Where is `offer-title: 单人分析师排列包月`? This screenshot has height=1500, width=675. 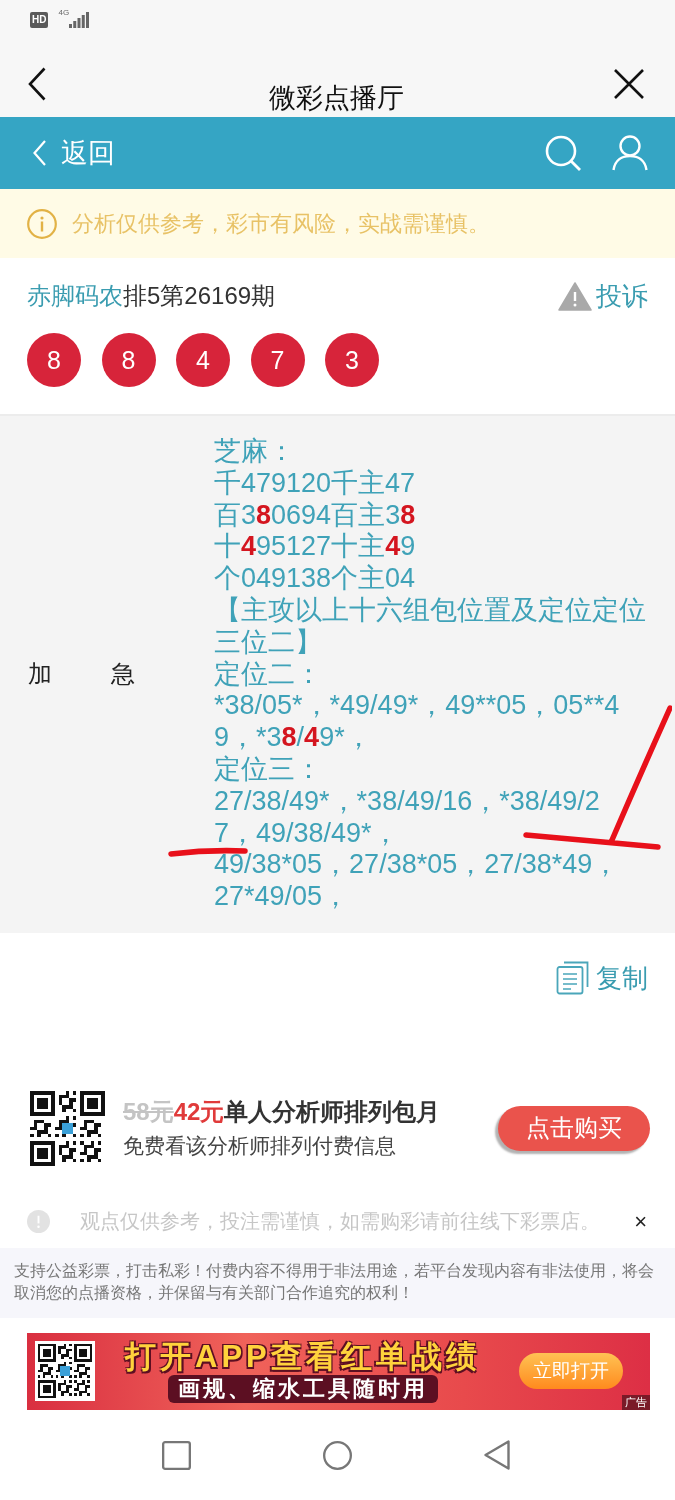
offer-title: 单人分析师排列包月 is located at coordinates (332, 1112).